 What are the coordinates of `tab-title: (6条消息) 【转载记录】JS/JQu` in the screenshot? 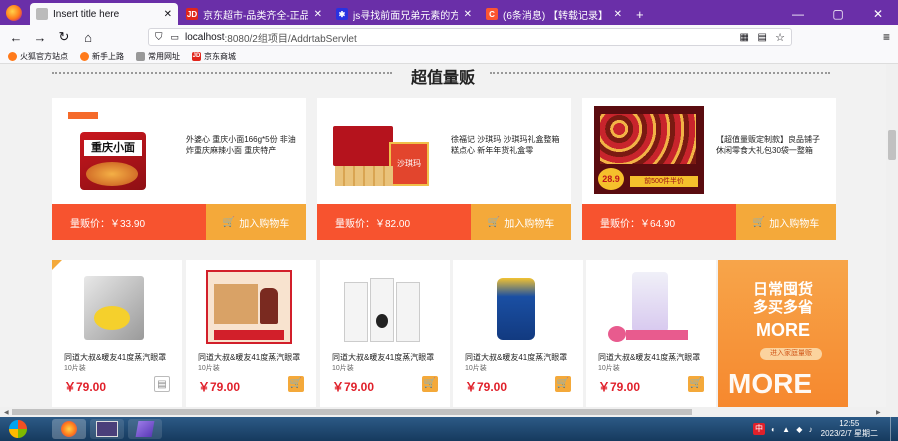 It's located at (555, 16).